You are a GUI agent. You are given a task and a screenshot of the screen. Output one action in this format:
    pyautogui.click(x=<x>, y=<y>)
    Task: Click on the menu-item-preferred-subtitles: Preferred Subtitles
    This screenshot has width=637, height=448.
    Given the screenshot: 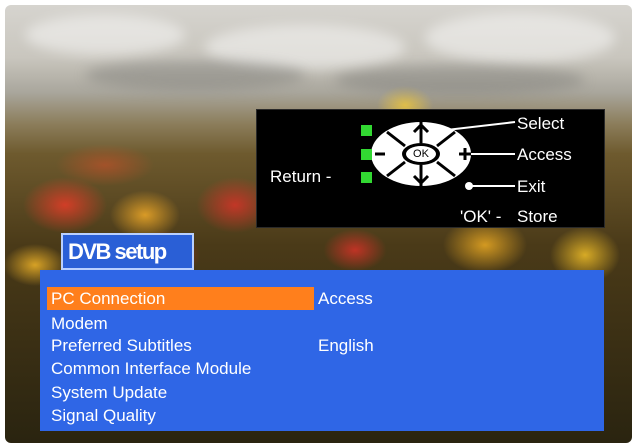 What is the action you would take?
    pyautogui.click(x=176, y=345)
    